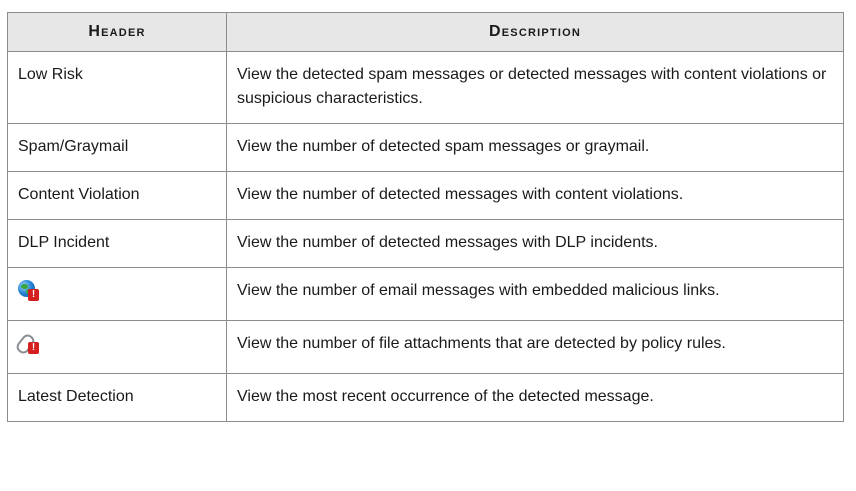 The image size is (856, 491). I want to click on row-header-malicious-attachments: !, so click(117, 347).